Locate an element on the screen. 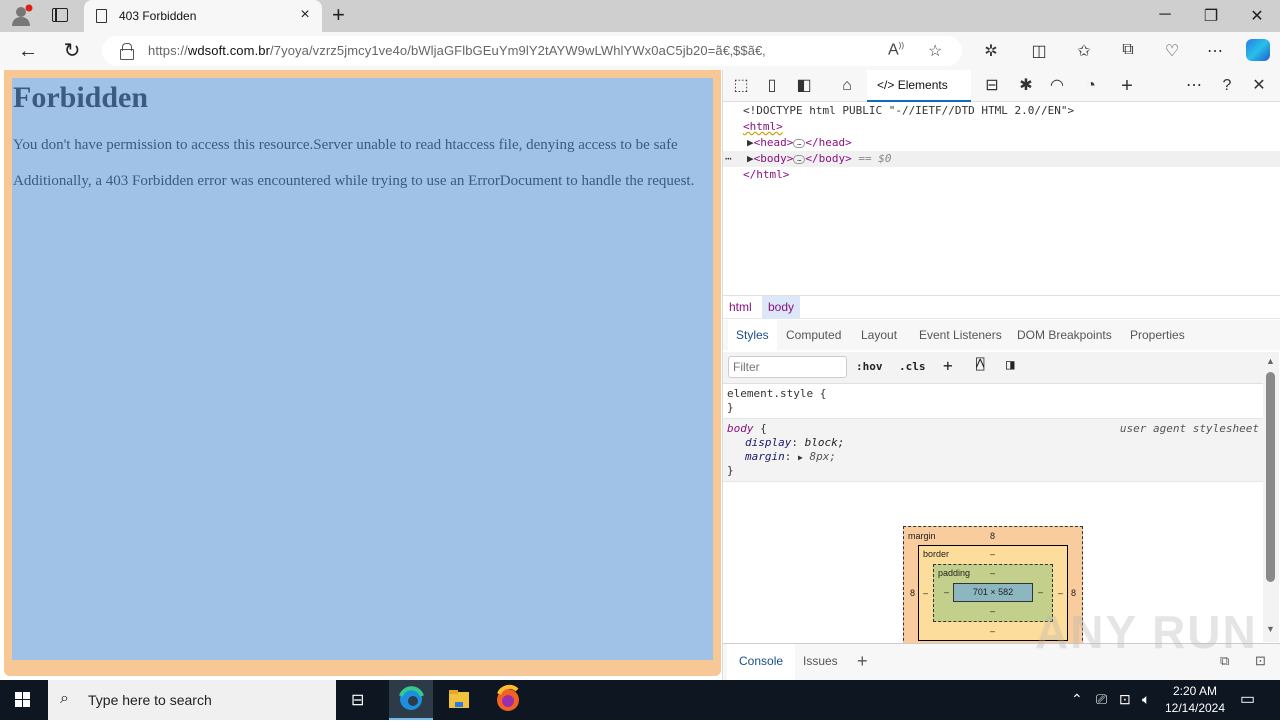 The width and height of the screenshot is (1280, 725). styles-scrollbar: ▲ ▼ is located at coordinates (1271, 497).